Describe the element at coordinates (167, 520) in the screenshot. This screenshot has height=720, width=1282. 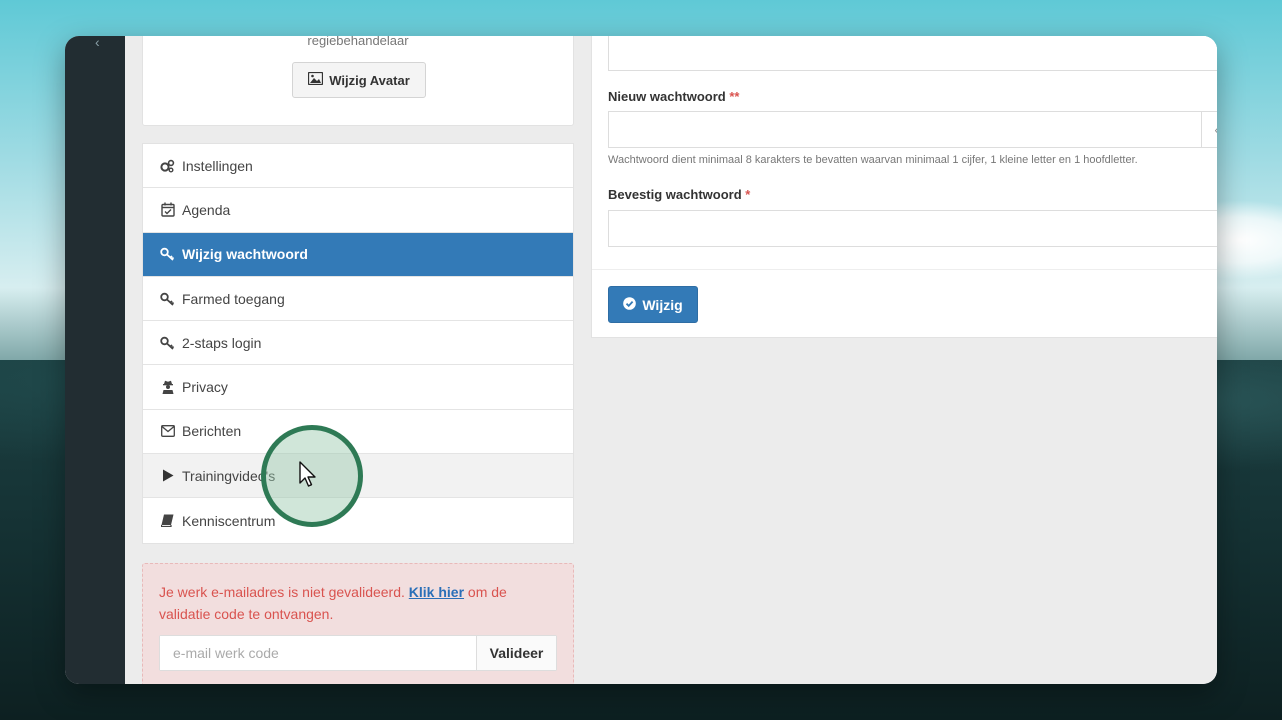
I see `book-icon` at that location.